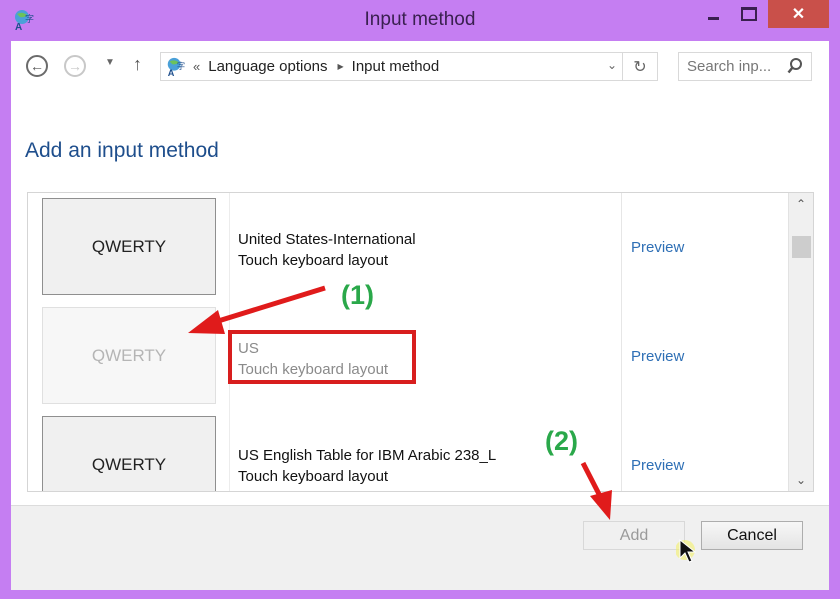  I want to click on forward-button: →, so click(75, 66).